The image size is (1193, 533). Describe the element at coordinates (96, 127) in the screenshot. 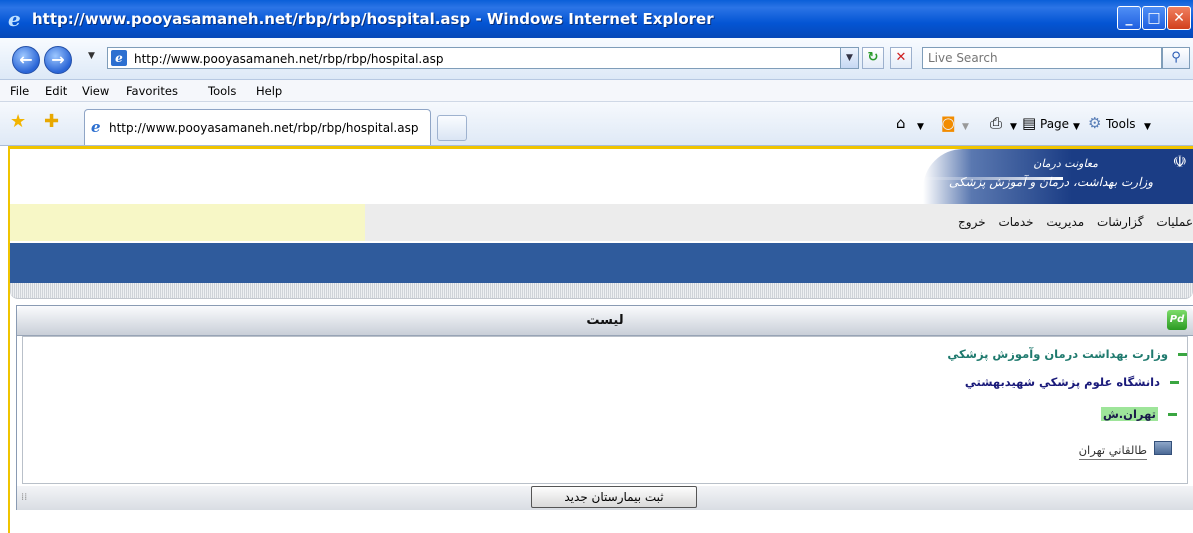

I see `tab-ie-icon: e` at that location.